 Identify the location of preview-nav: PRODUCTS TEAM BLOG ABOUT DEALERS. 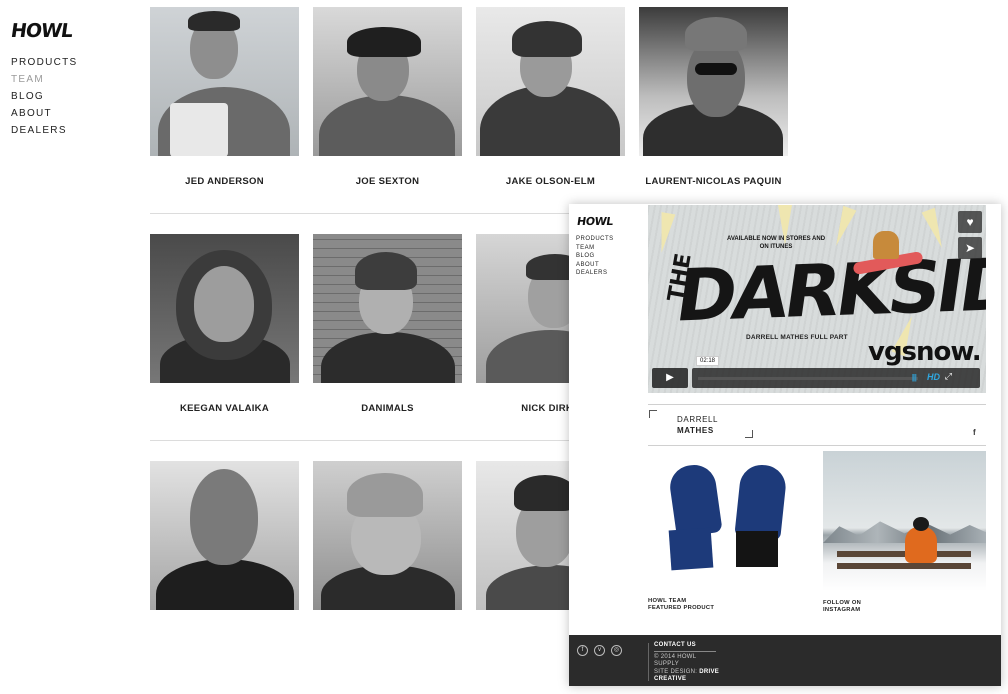
(595, 256).